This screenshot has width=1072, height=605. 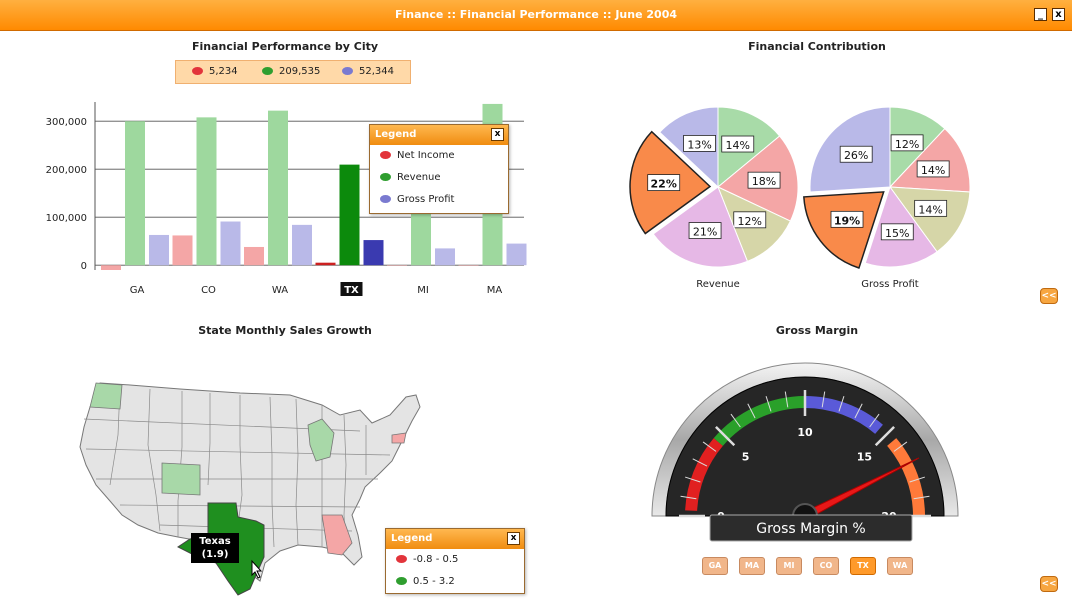 What do you see at coordinates (426, 199) in the screenshot?
I see `legend-item-label: Gross Profit` at bounding box center [426, 199].